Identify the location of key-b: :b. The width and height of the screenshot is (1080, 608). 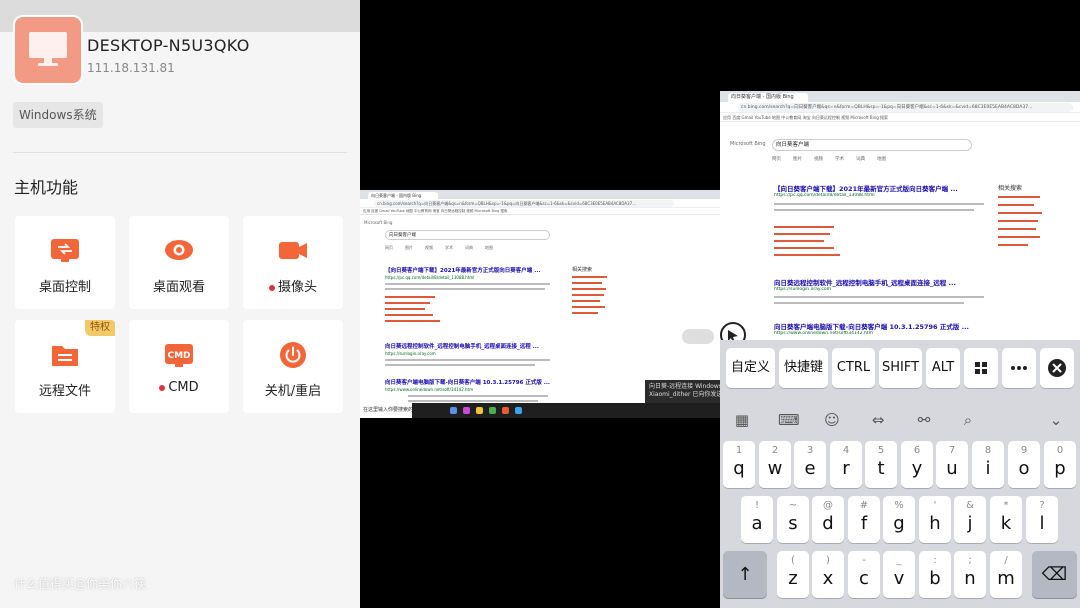
(935, 574).